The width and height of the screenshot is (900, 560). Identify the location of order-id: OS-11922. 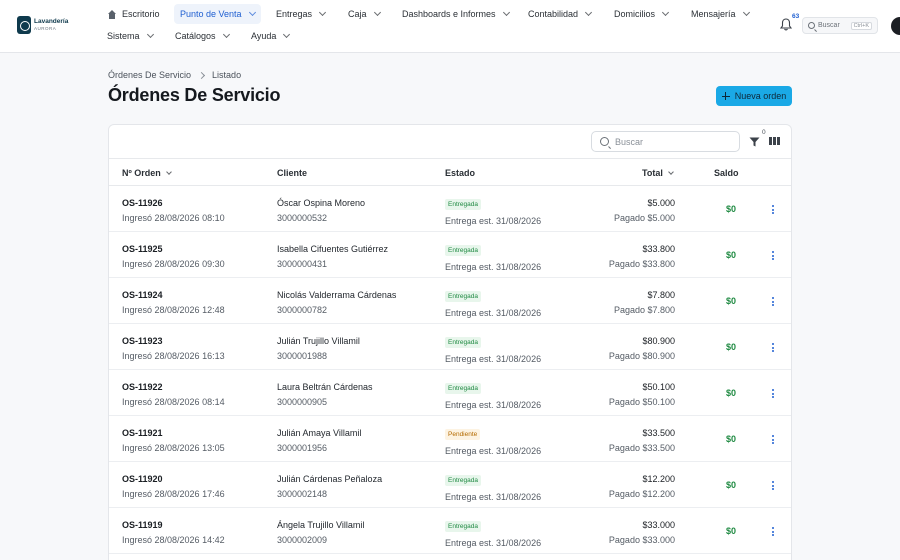
(173, 387).